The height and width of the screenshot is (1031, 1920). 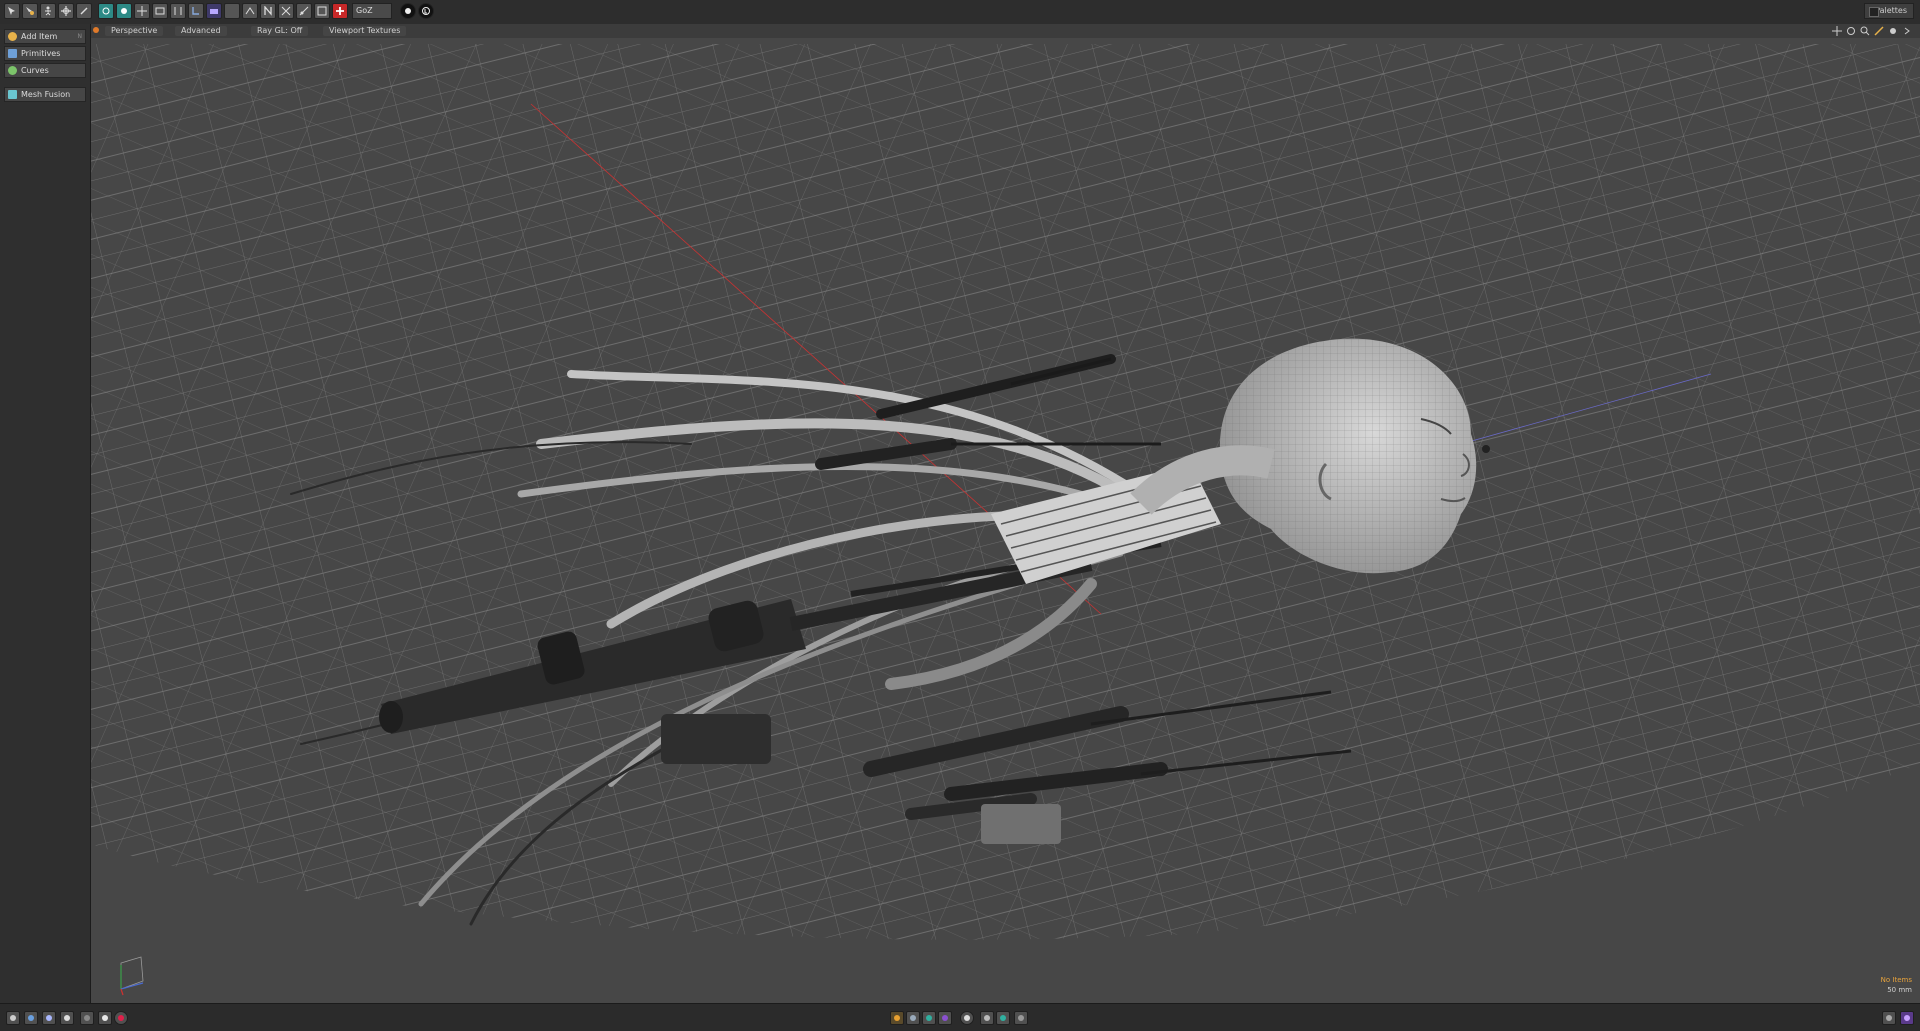 I want to click on cube-icon, so click(x=12, y=53).